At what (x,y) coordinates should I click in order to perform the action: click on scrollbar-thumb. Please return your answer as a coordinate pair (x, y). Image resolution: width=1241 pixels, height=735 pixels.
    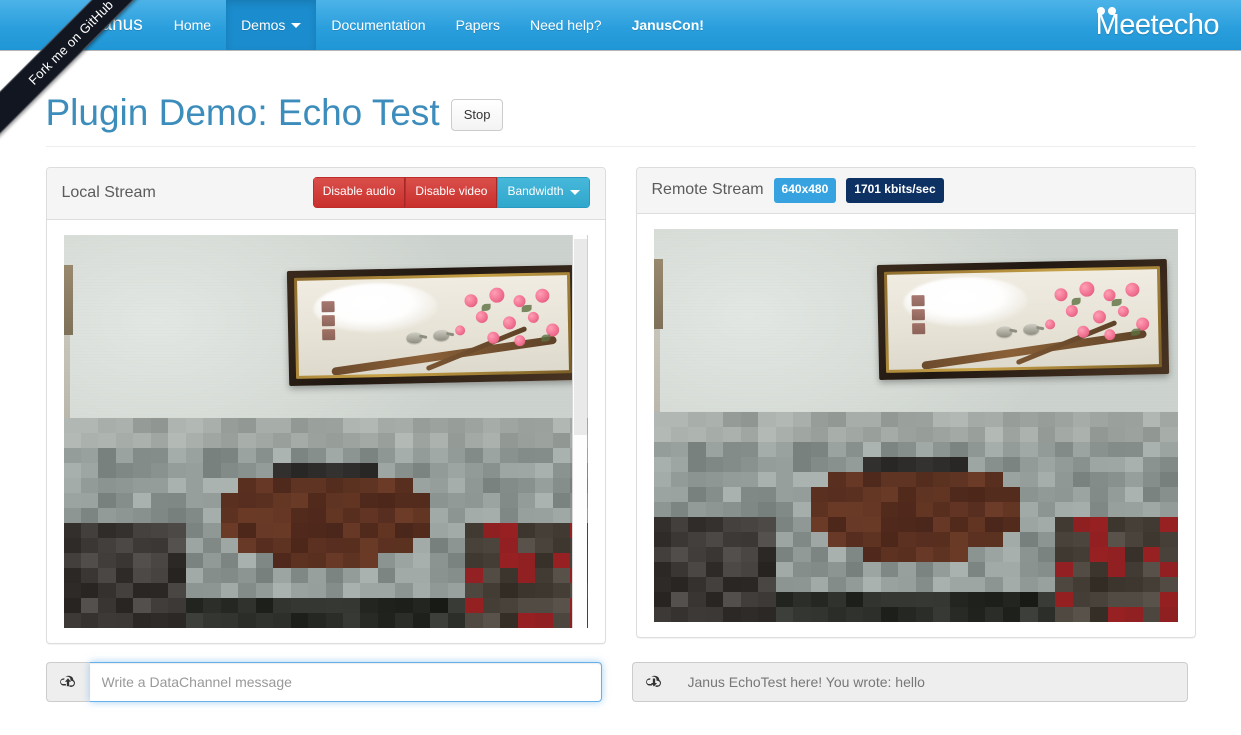
    Looking at the image, I should click on (580, 336).